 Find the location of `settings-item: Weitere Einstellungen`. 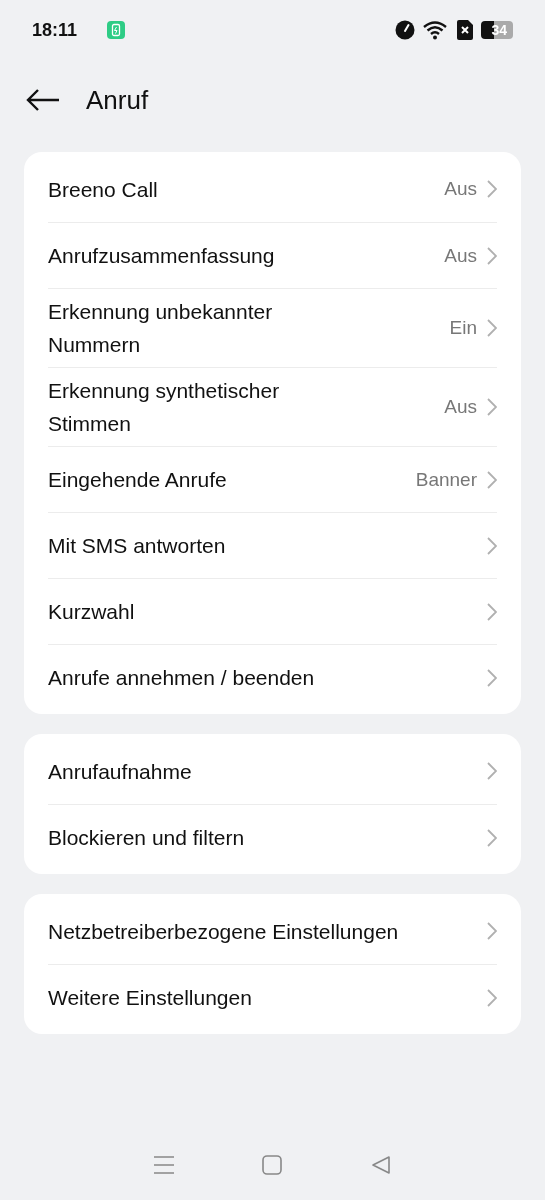

settings-item: Weitere Einstellungen is located at coordinates (272, 997).